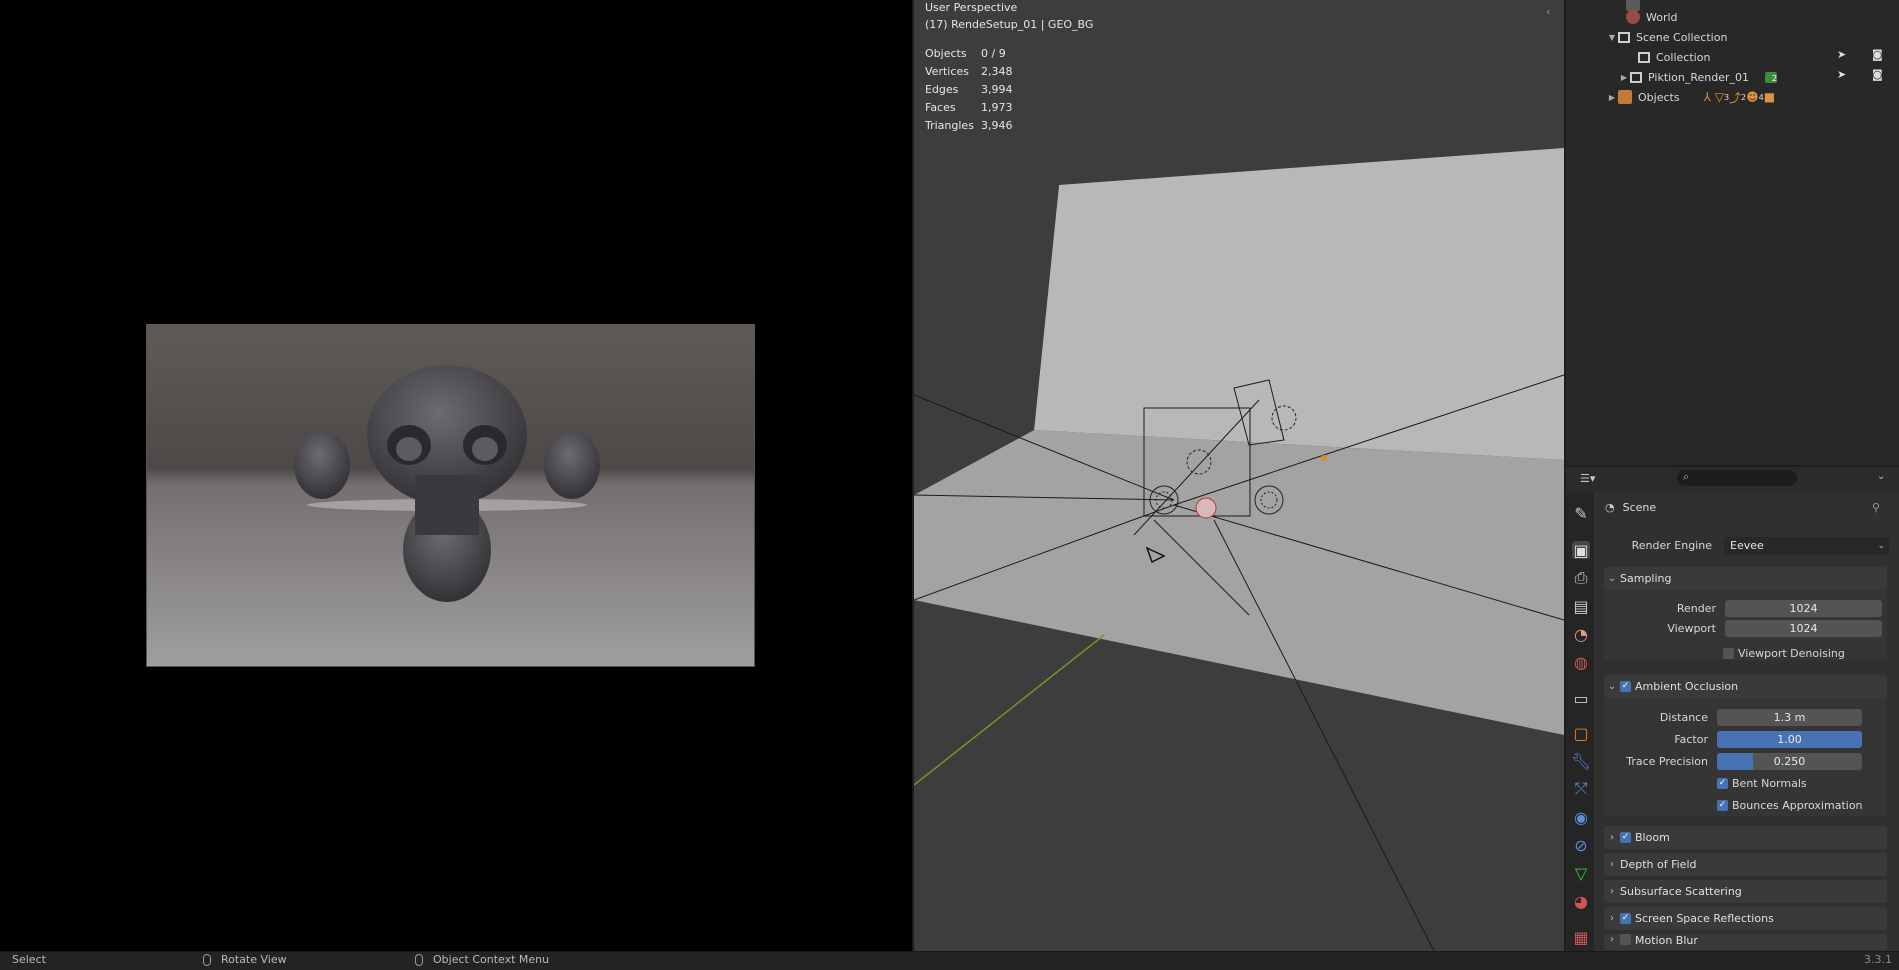 Image resolution: width=1899 pixels, height=970 pixels. I want to click on tab-data-icon: ▽, so click(1581, 873).